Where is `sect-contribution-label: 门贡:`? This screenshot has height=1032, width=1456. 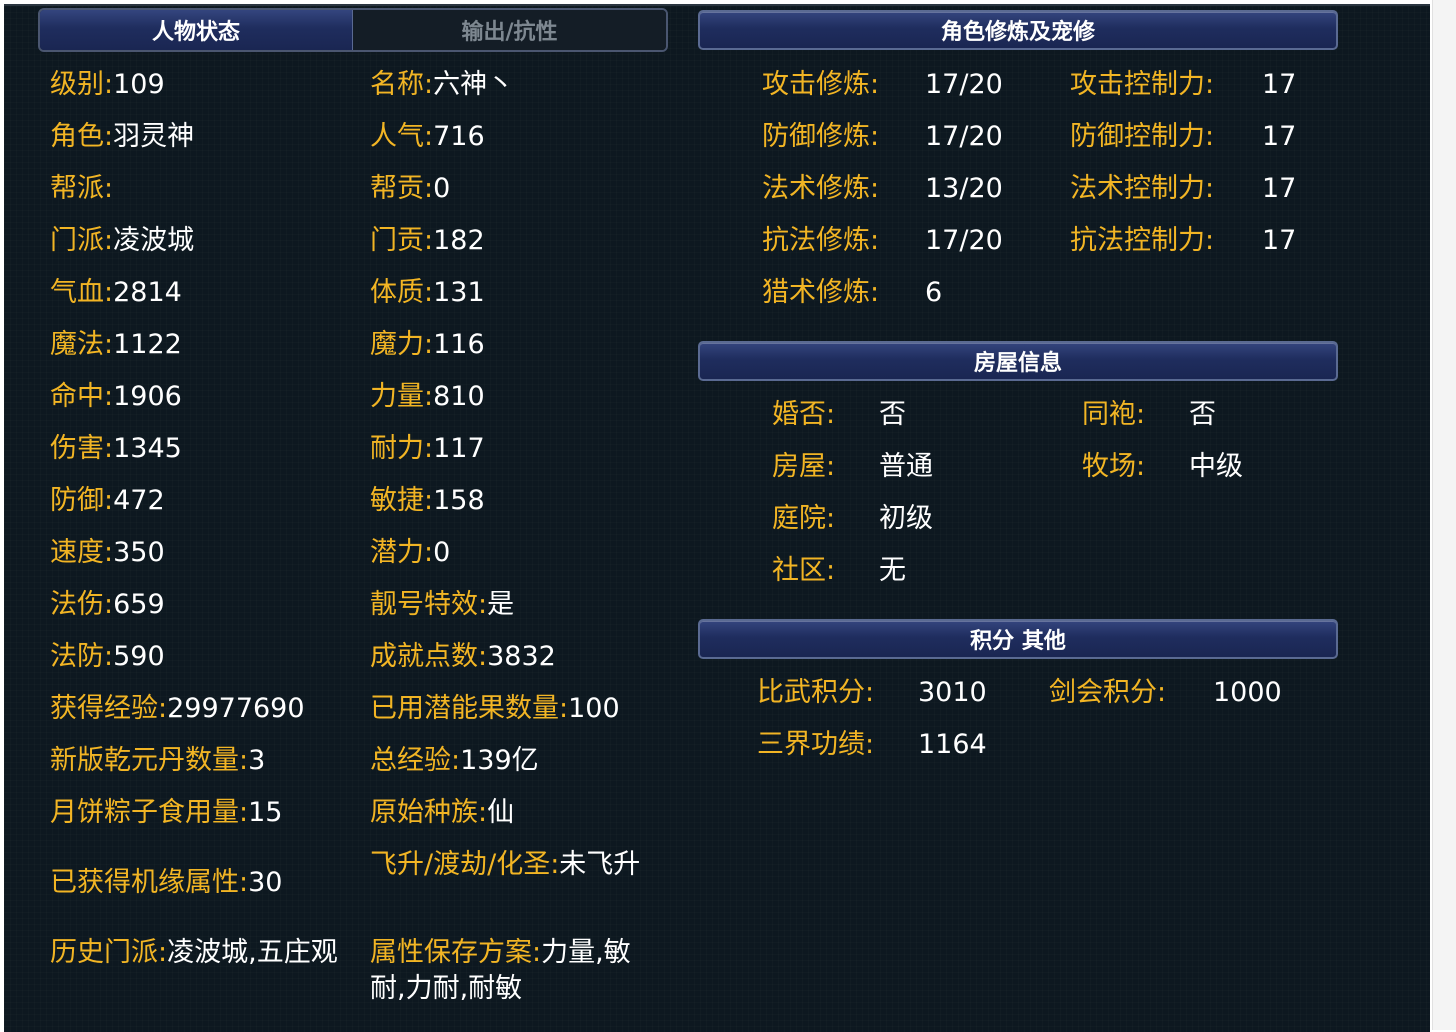 sect-contribution-label: 门贡: is located at coordinates (402, 240).